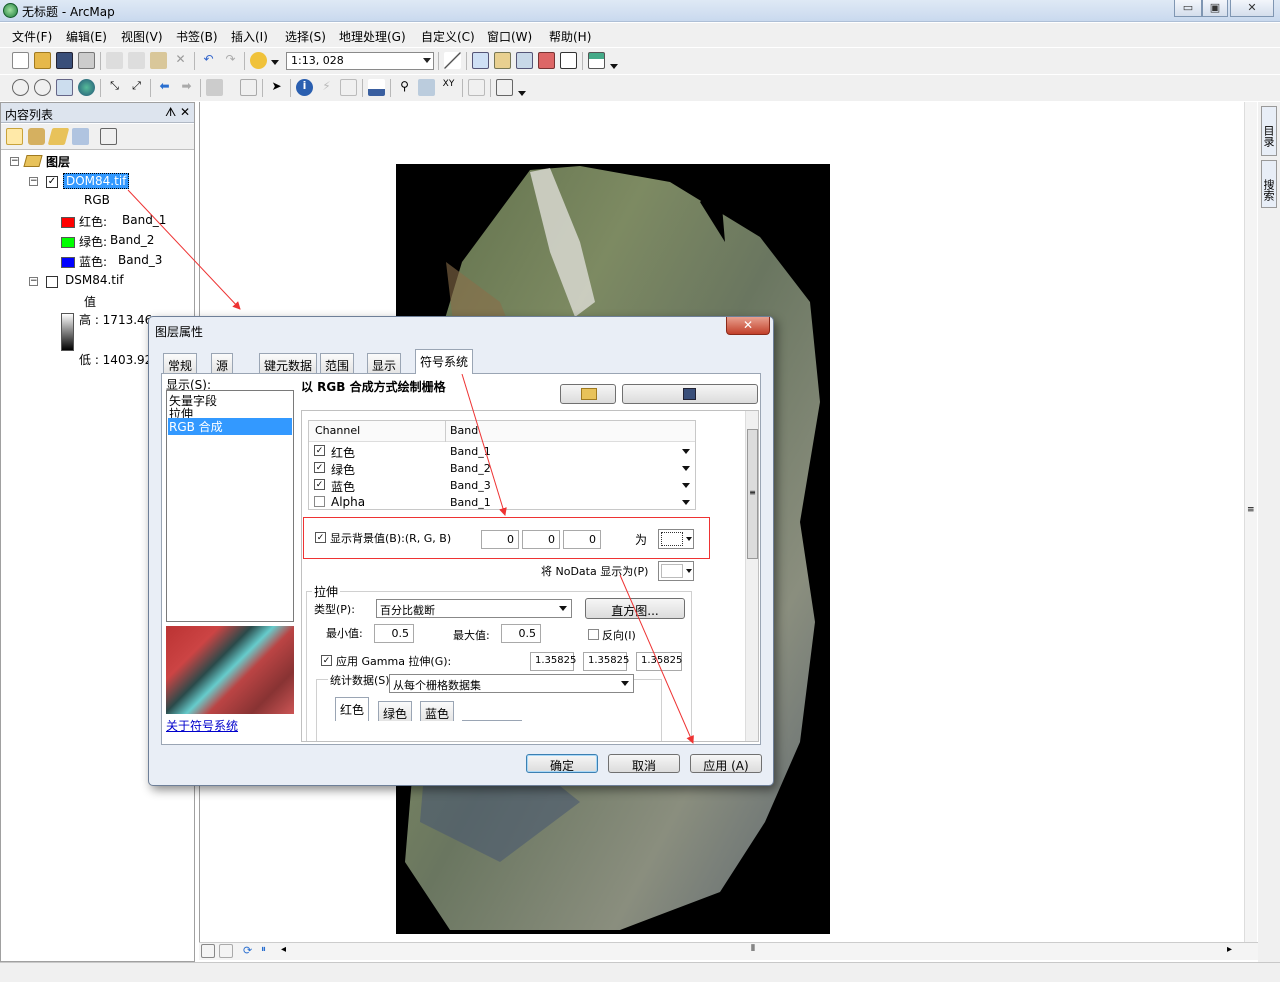 This screenshot has width=1280, height=982. I want to click on map-vertical-scrollbar: ≡, so click(1250, 522).